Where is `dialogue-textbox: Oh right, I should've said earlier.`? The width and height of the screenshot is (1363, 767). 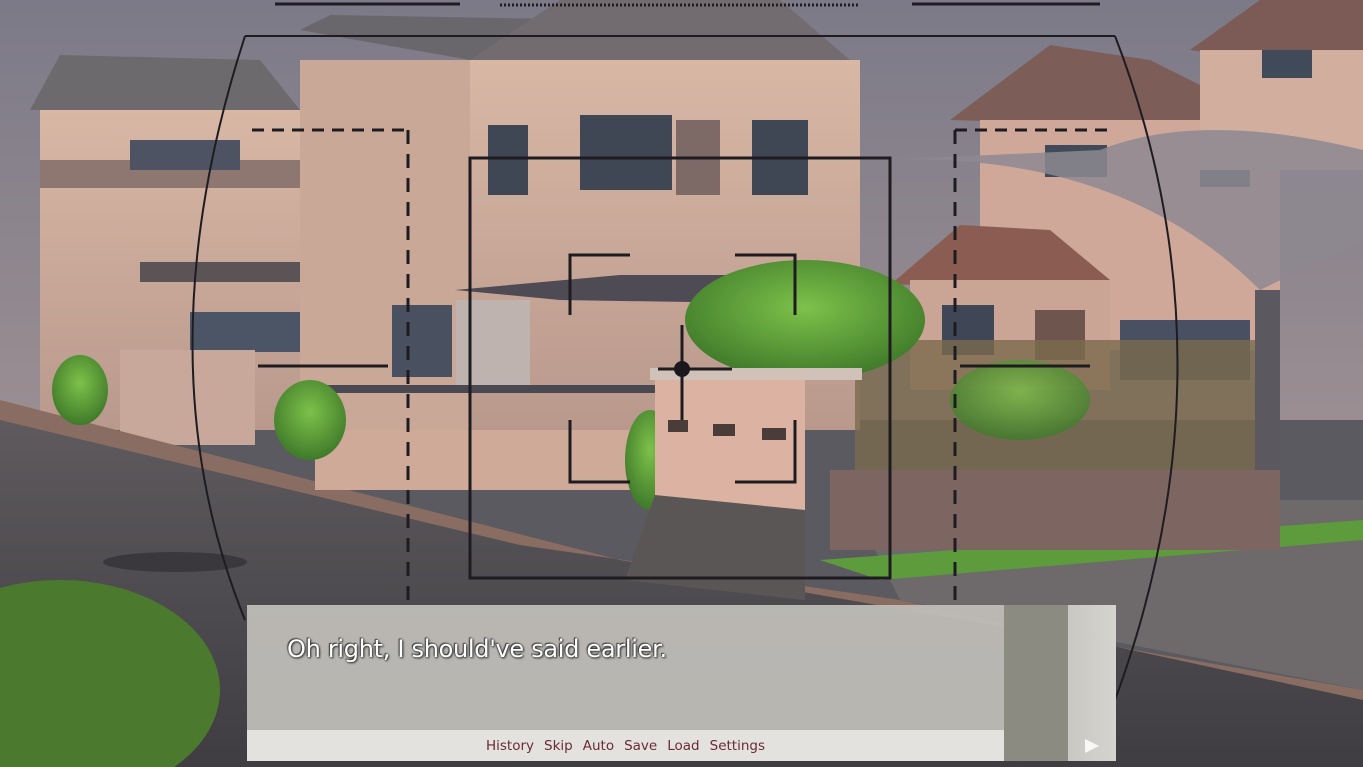 dialogue-textbox: Oh right, I should've said earlier. is located at coordinates (625, 667).